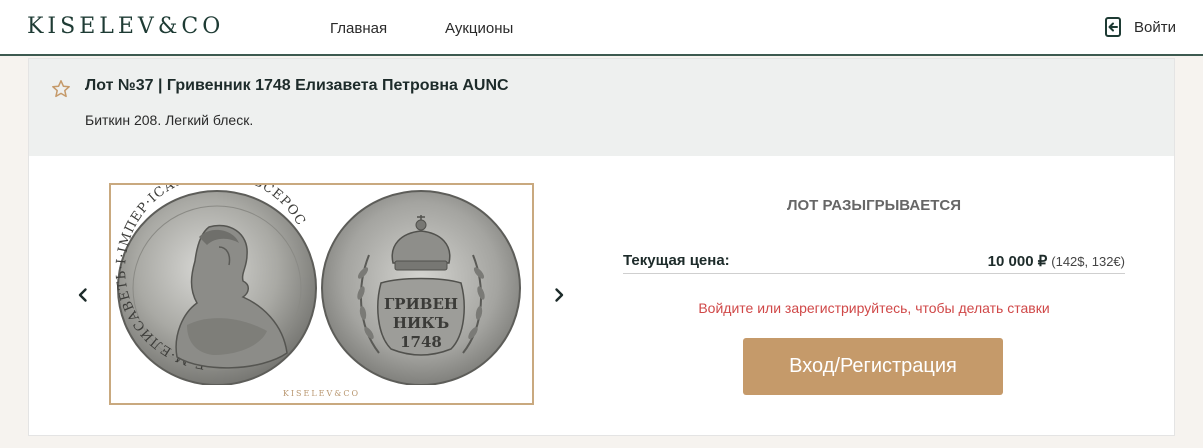 The height and width of the screenshot is (448, 1203). What do you see at coordinates (874, 261) in the screenshot?
I see `current-price-row: Текущая цена: 10 000 ₽ (142$, 132€)` at bounding box center [874, 261].